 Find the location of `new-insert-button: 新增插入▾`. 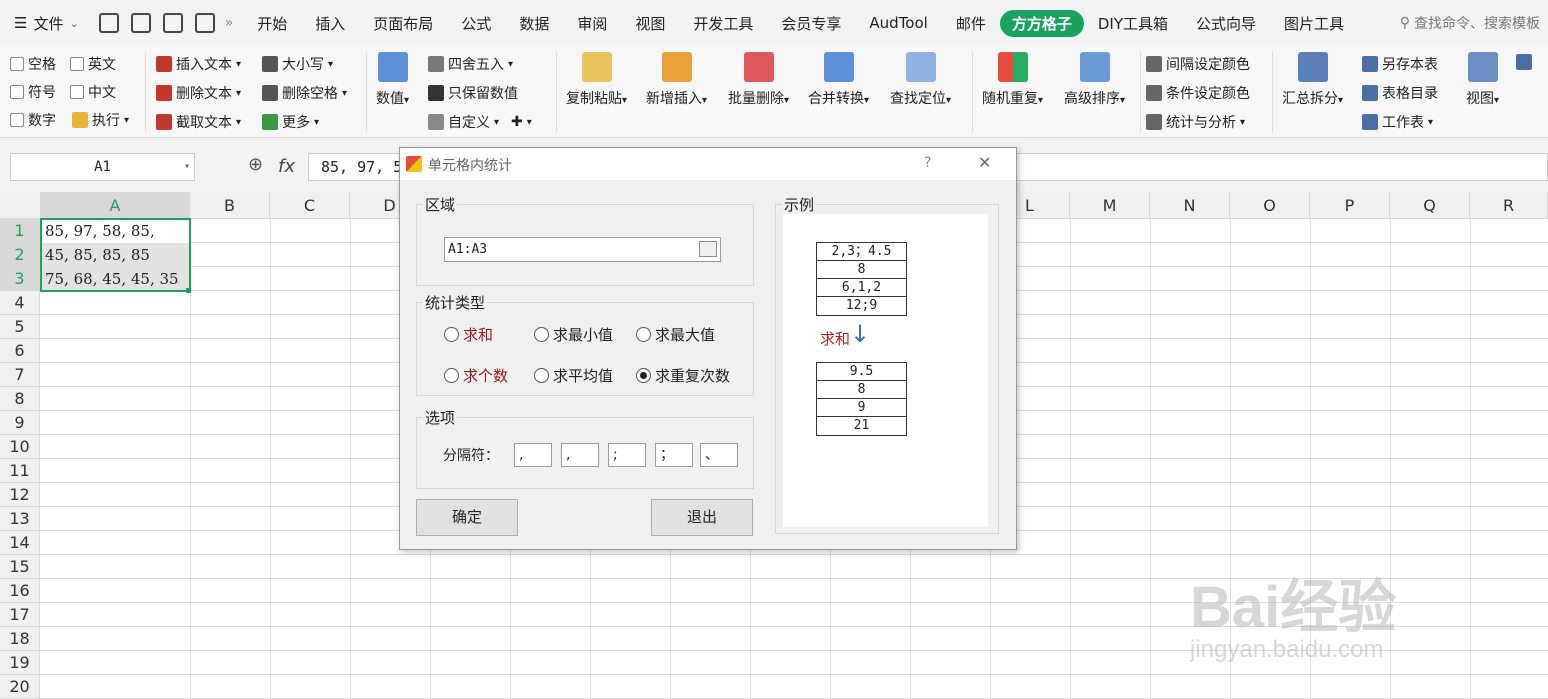

new-insert-button: 新增插入▾ is located at coordinates (676, 80).